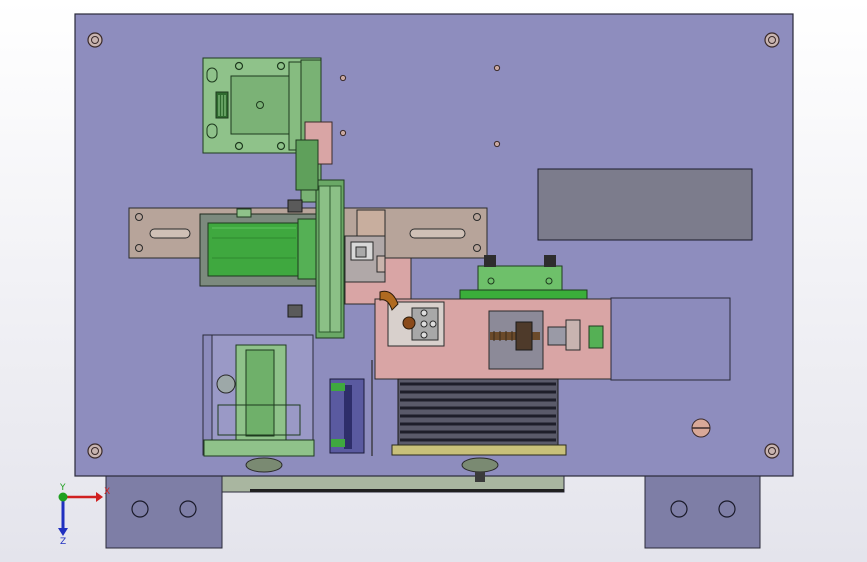 This screenshot has height=562, width=867. I want to click on mounting-foot-left, so click(164, 511).